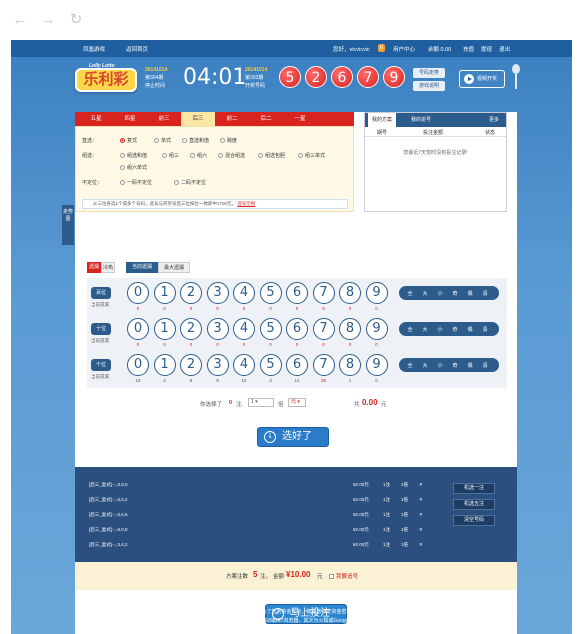  Describe the element at coordinates (198, 155) in the screenshot. I see `radio-group-six: 组六` at that location.